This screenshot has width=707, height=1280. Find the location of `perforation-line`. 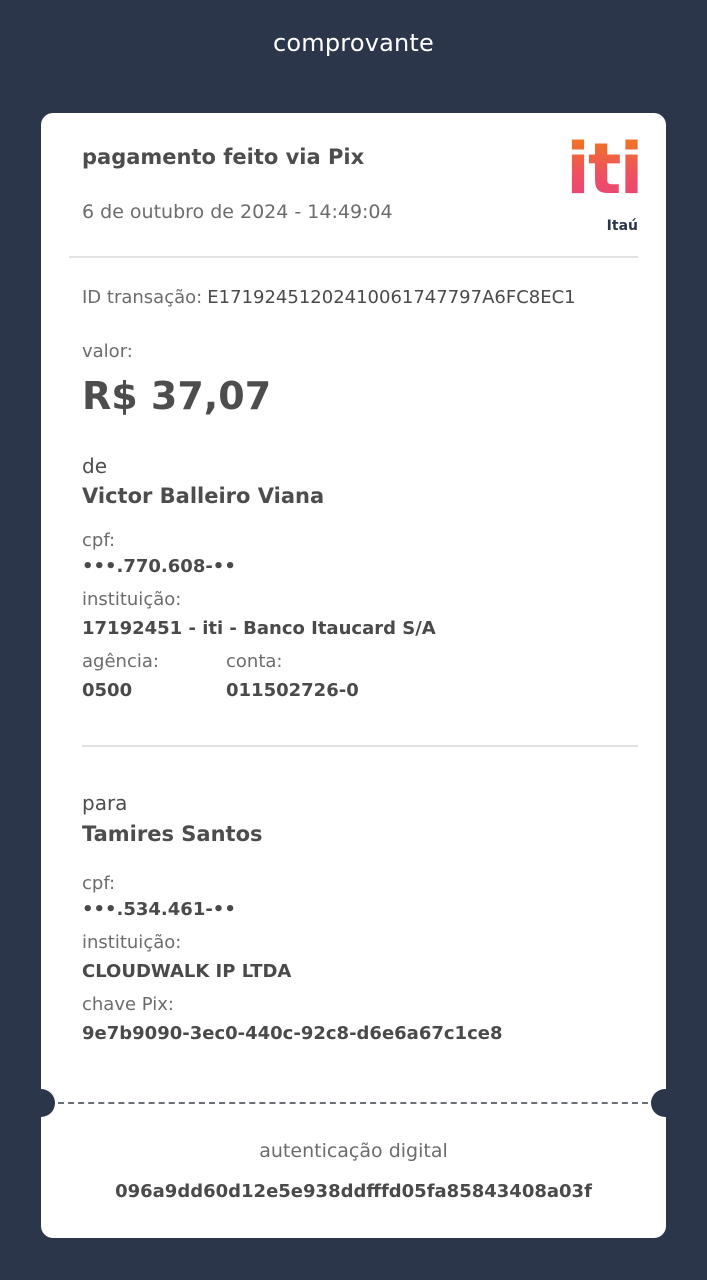

perforation-line is located at coordinates (353, 1103).